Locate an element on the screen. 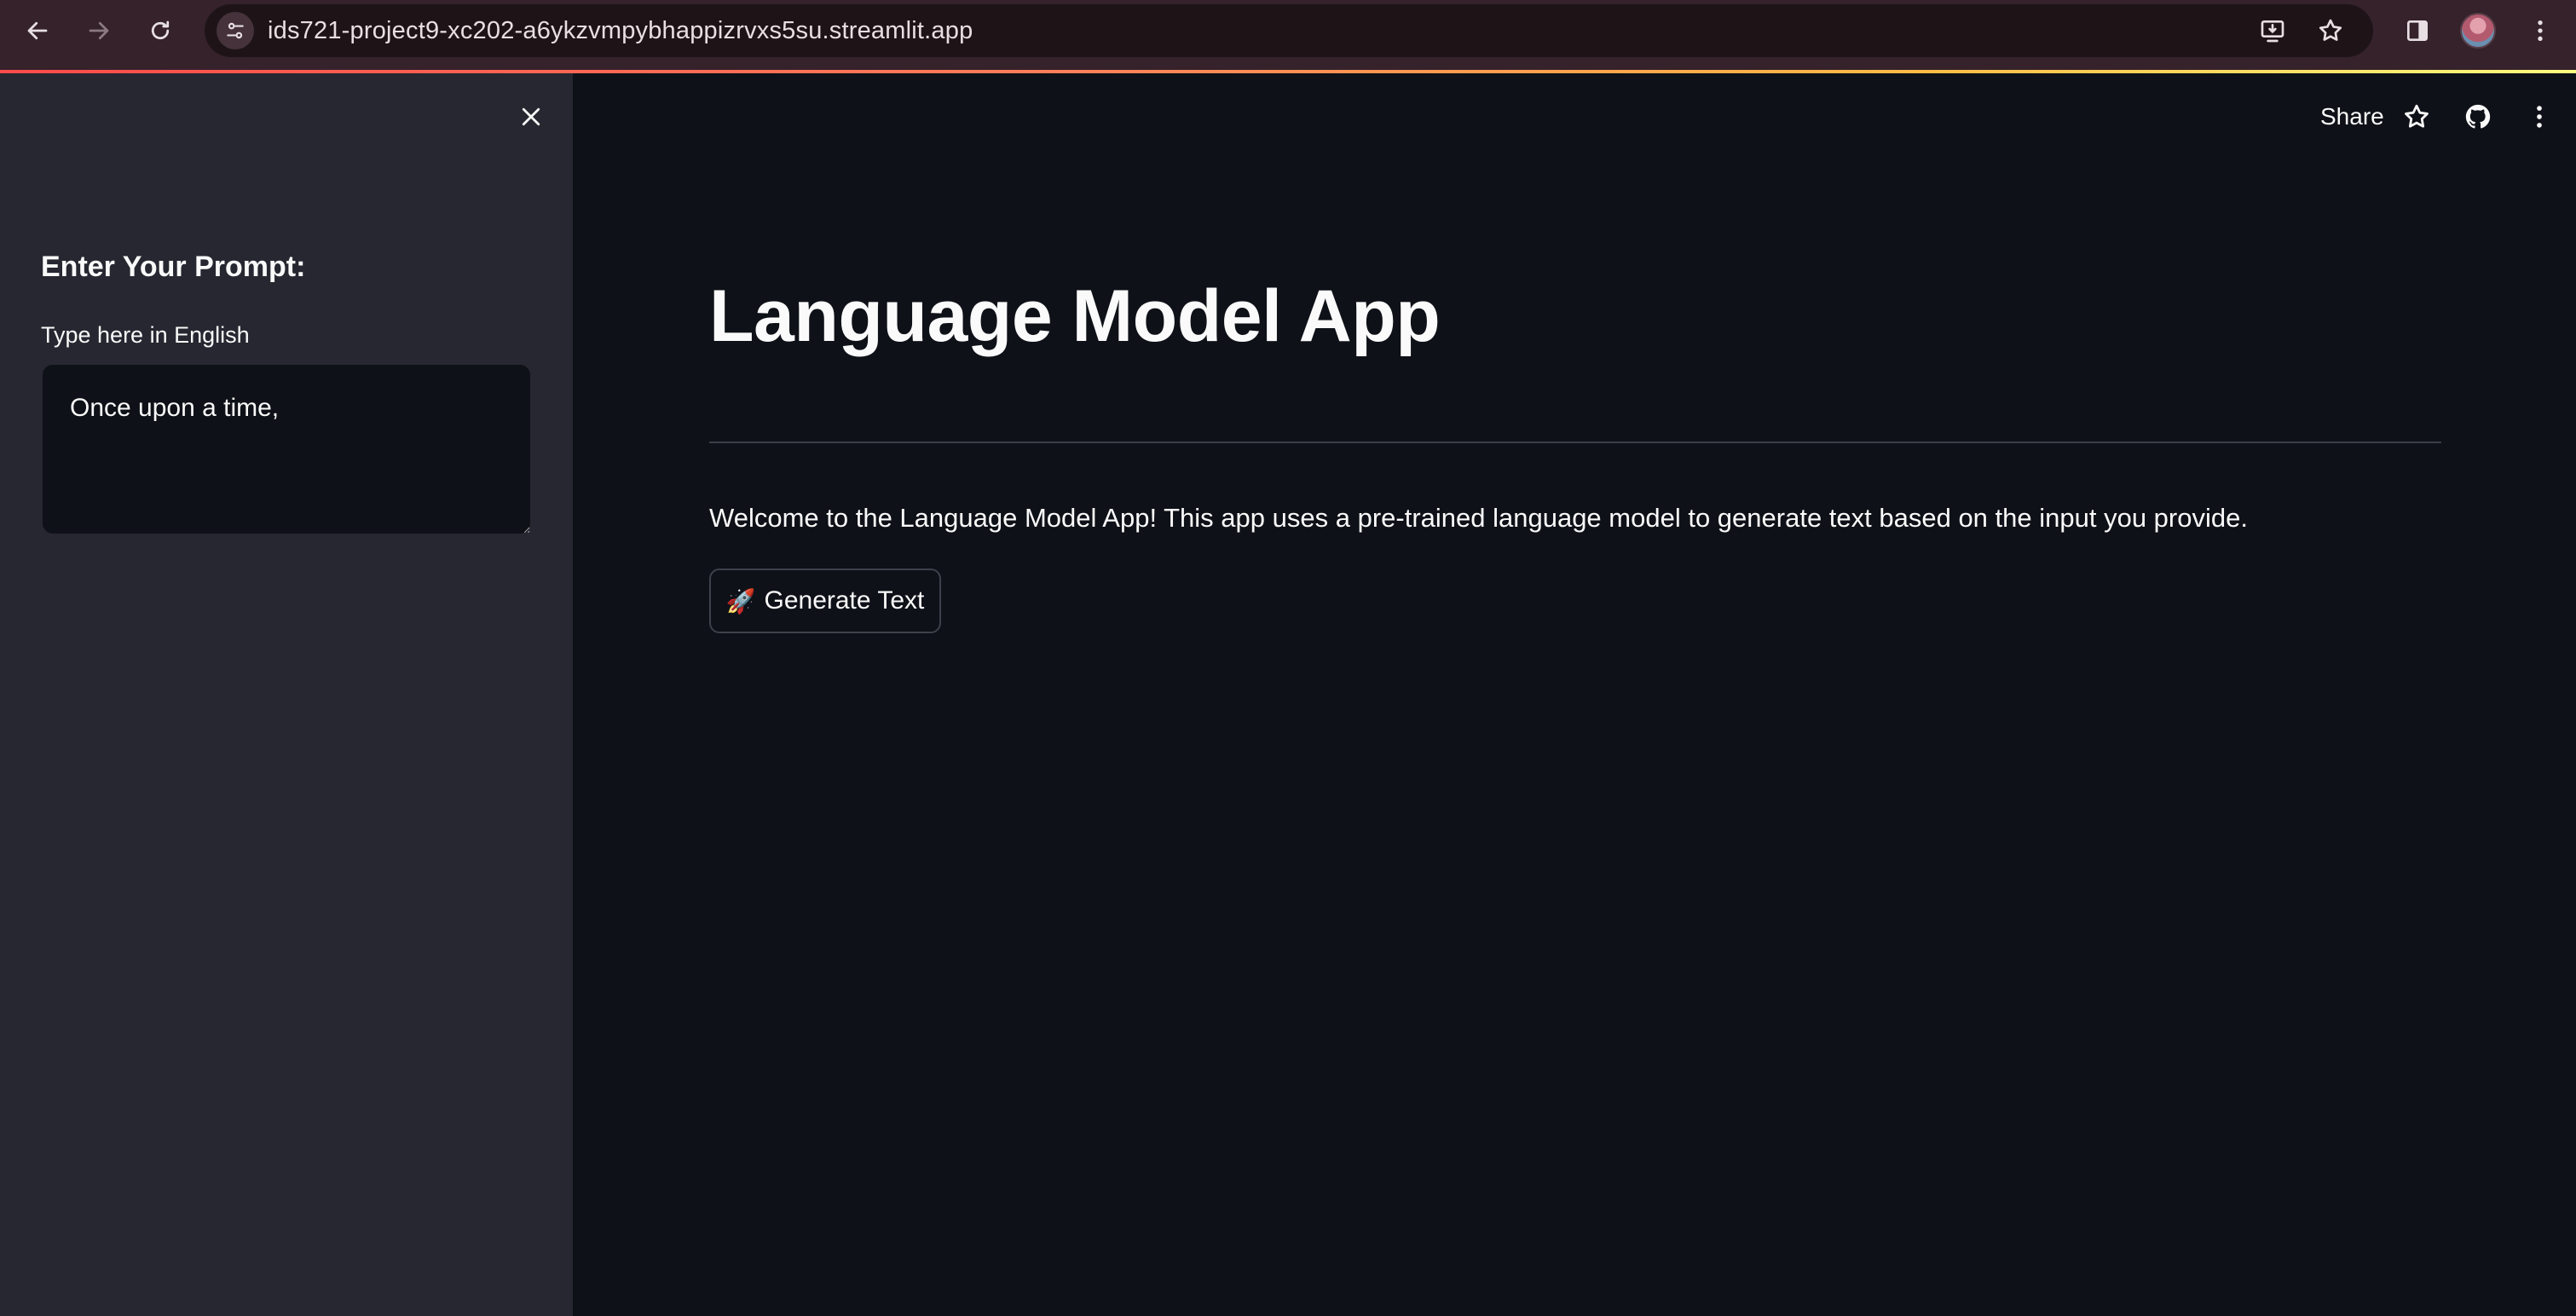 This screenshot has width=2576, height=1316. favorite-button is located at coordinates (2416, 117).